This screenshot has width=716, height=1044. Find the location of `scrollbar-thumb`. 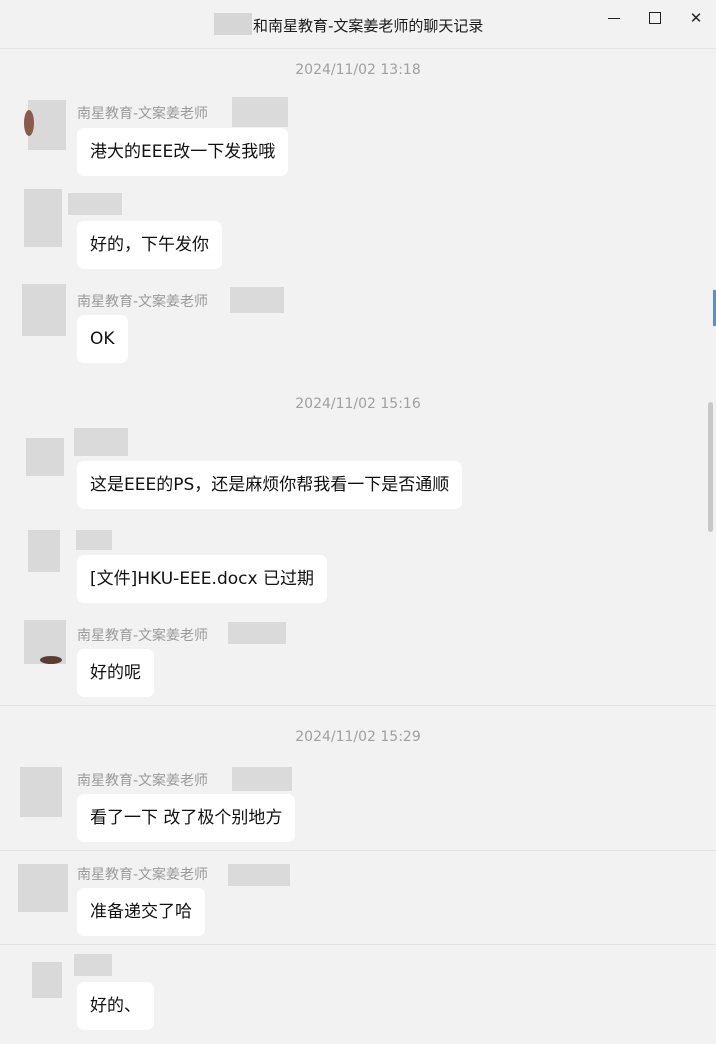

scrollbar-thumb is located at coordinates (710, 467).